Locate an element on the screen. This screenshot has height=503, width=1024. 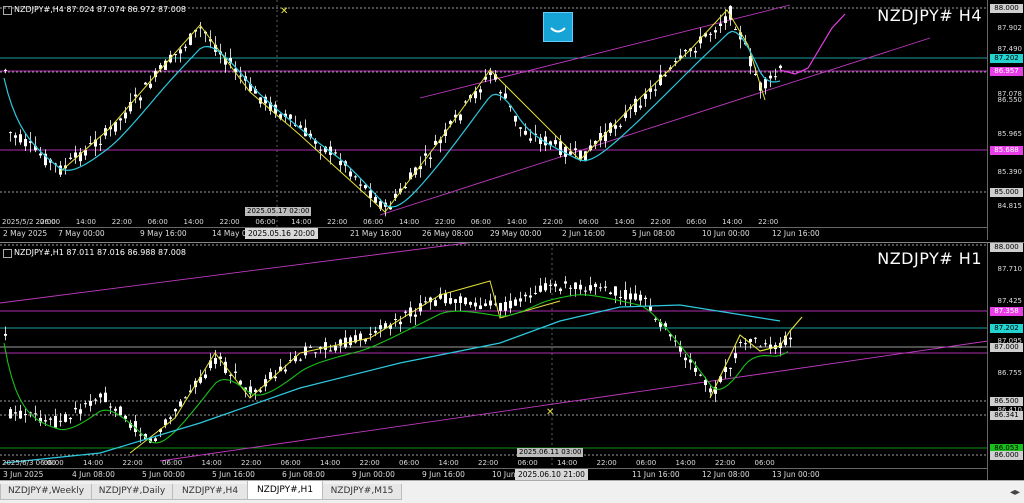
tab-nzdjpy-h4: NZDJPY#,H4 is located at coordinates (210, 492).